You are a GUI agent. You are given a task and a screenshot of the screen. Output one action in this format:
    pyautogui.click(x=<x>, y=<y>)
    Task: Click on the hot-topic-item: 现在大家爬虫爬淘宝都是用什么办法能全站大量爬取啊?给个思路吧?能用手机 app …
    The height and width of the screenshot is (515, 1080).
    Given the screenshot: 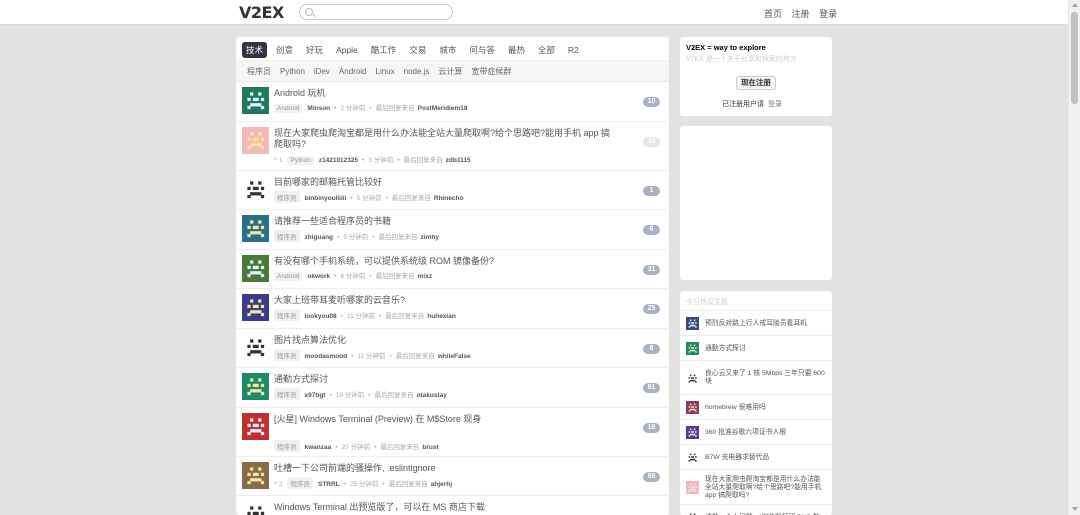 What is the action you would take?
    pyautogui.click(x=756, y=487)
    